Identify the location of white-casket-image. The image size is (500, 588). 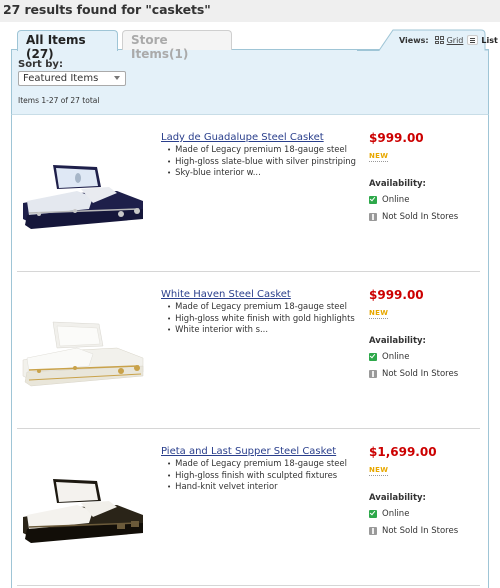
(83, 350).